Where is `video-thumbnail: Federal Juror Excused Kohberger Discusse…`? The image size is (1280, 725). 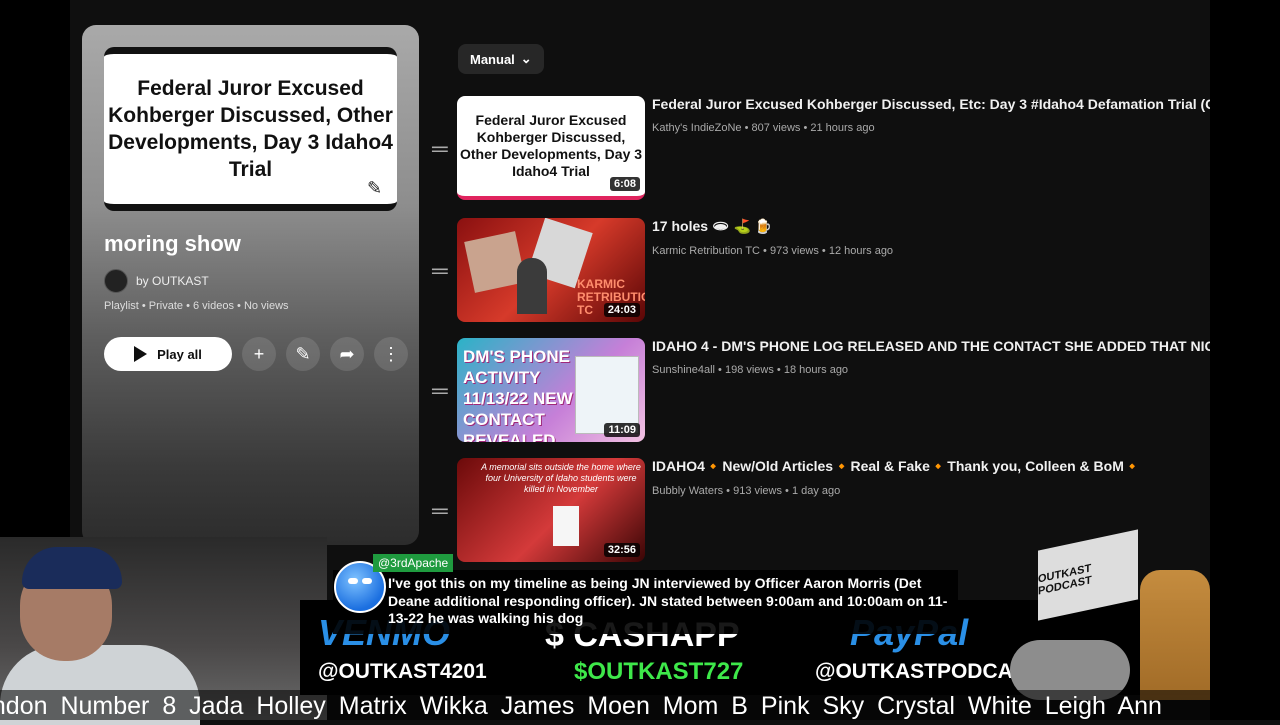
video-thumbnail: Federal Juror Excused Kohberger Discusse… is located at coordinates (551, 148).